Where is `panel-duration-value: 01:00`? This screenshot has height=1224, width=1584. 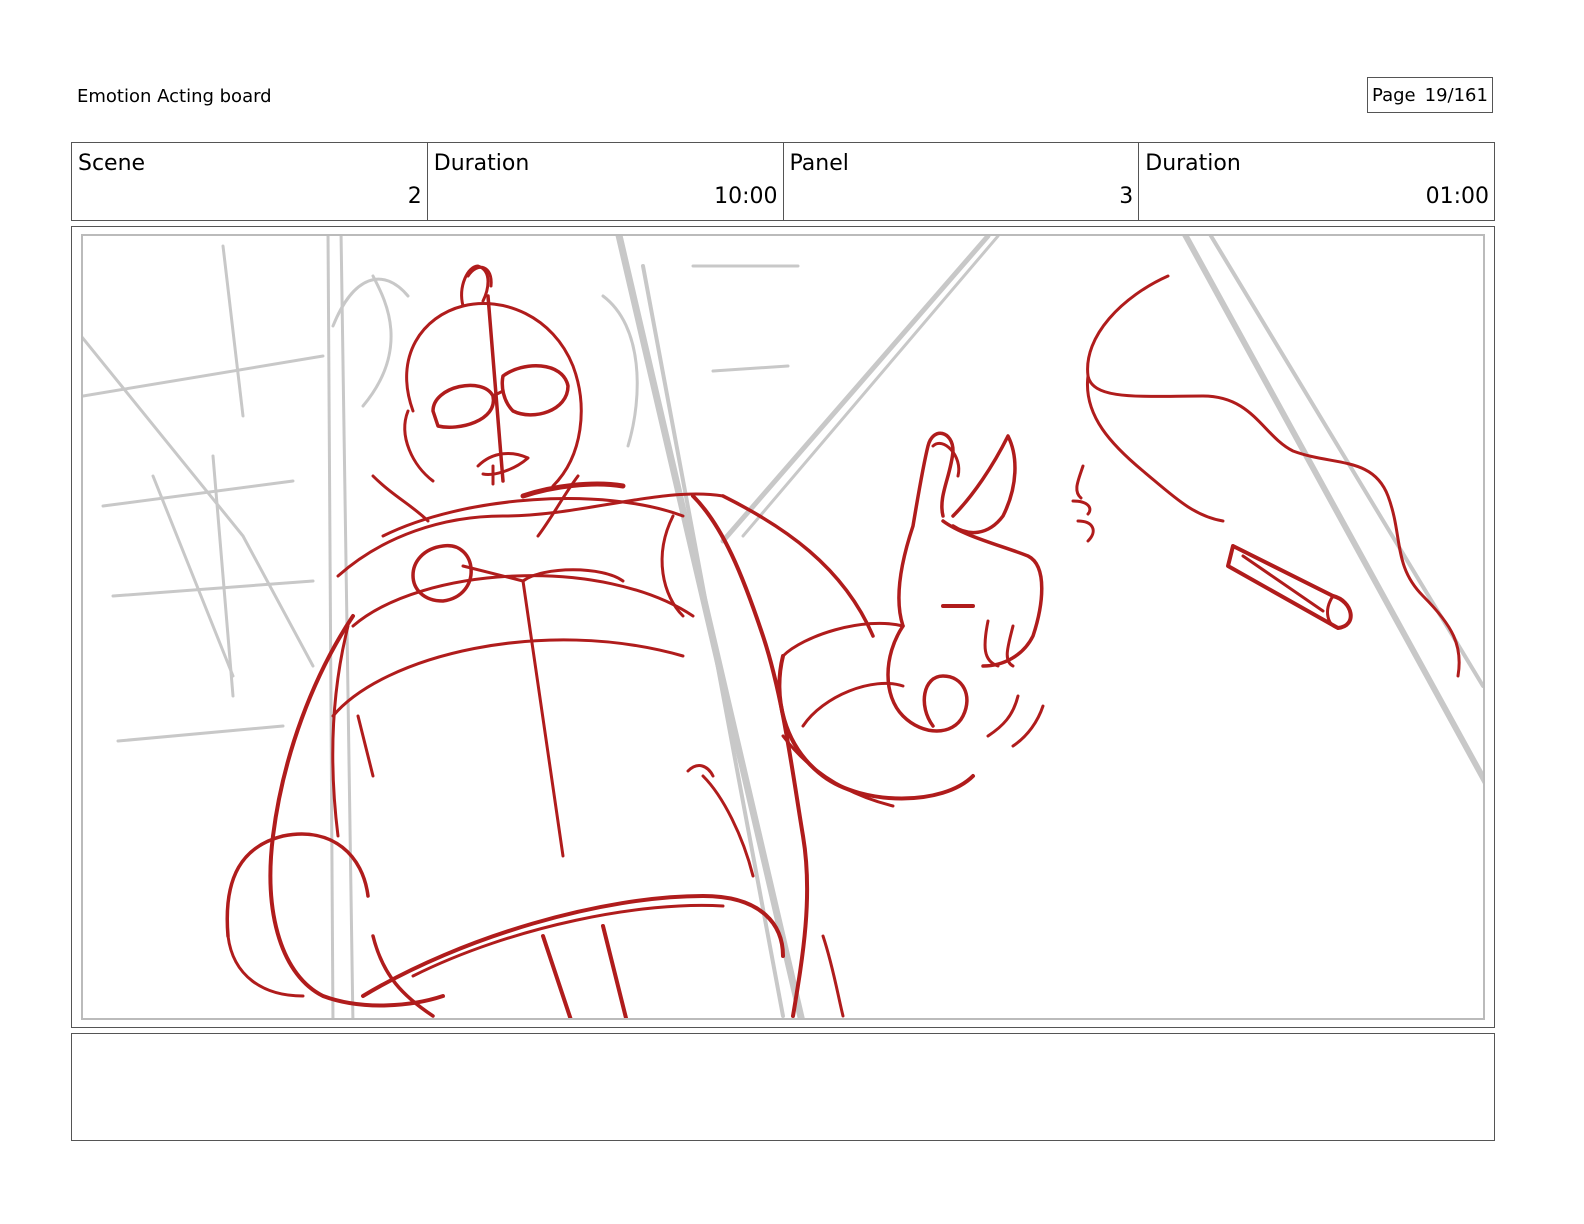
panel-duration-value: 01:00 is located at coordinates (1457, 196).